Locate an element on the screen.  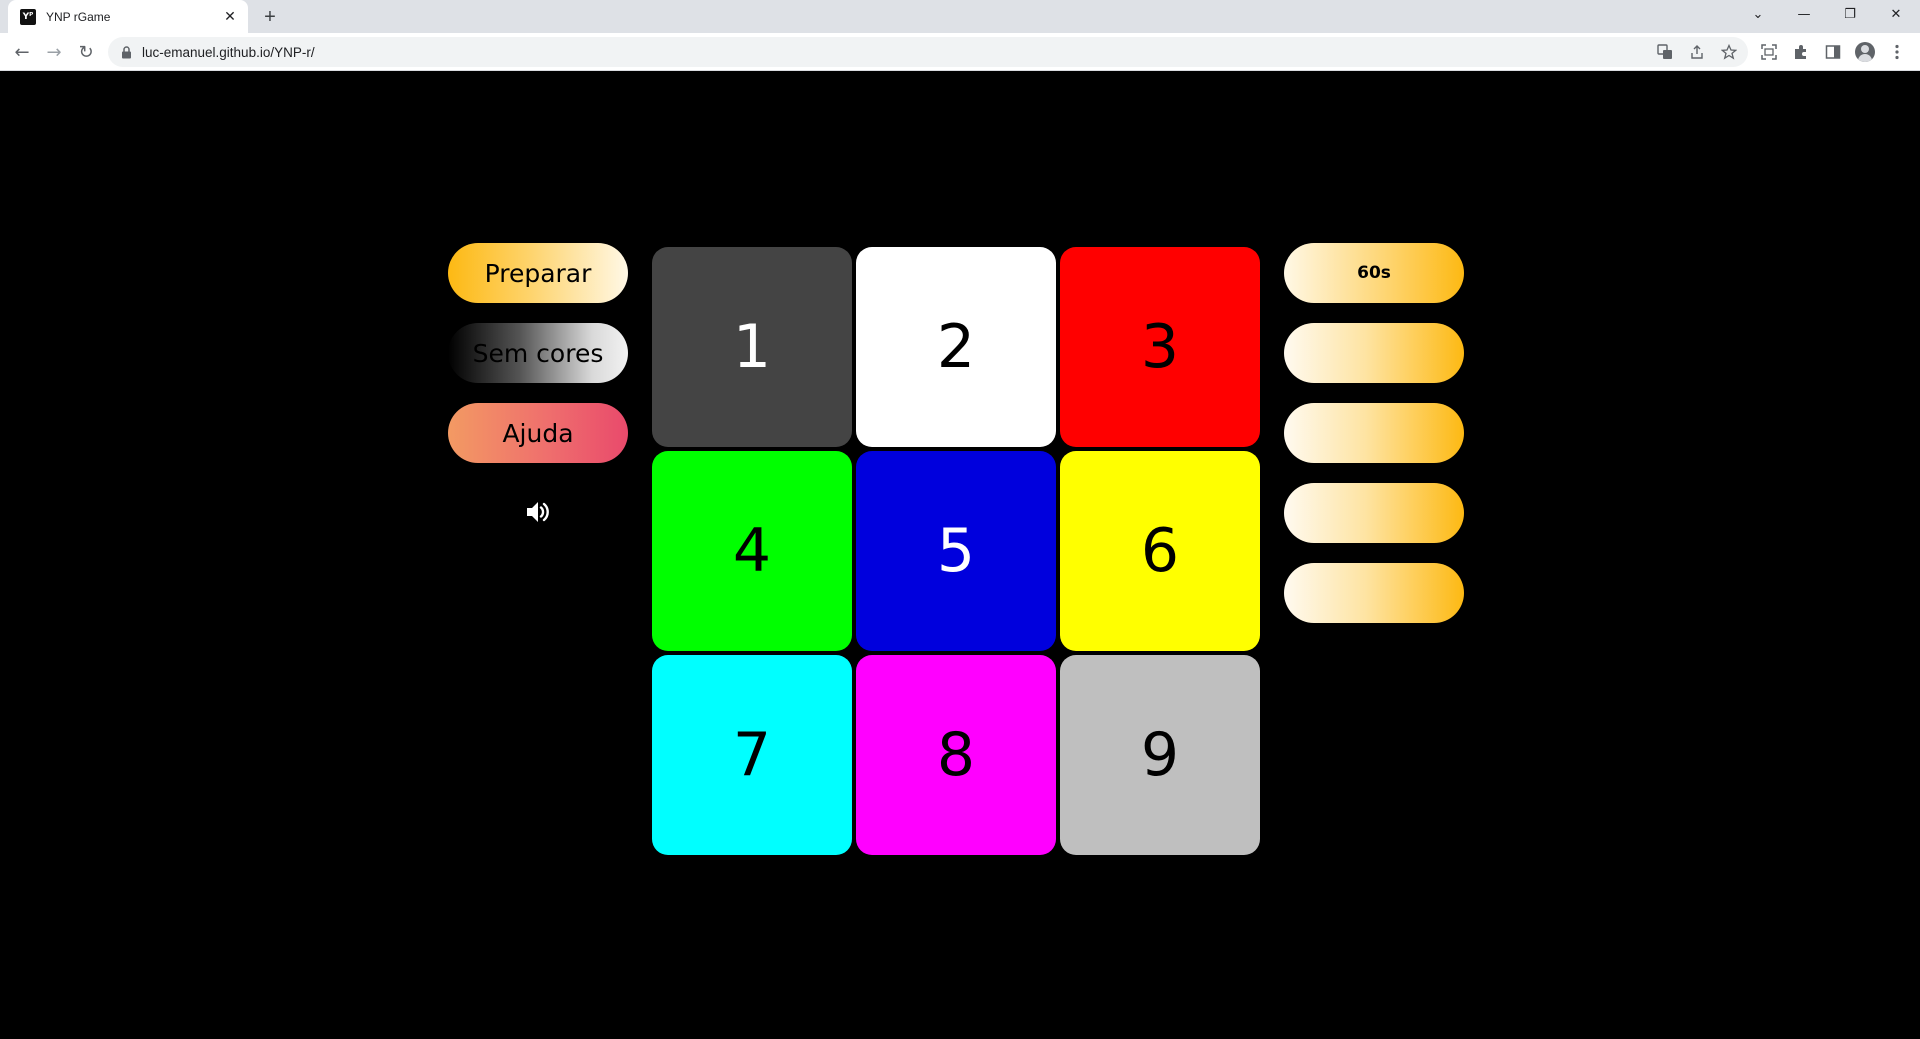
favicon-icon: Yᴾ is located at coordinates (28, 16).